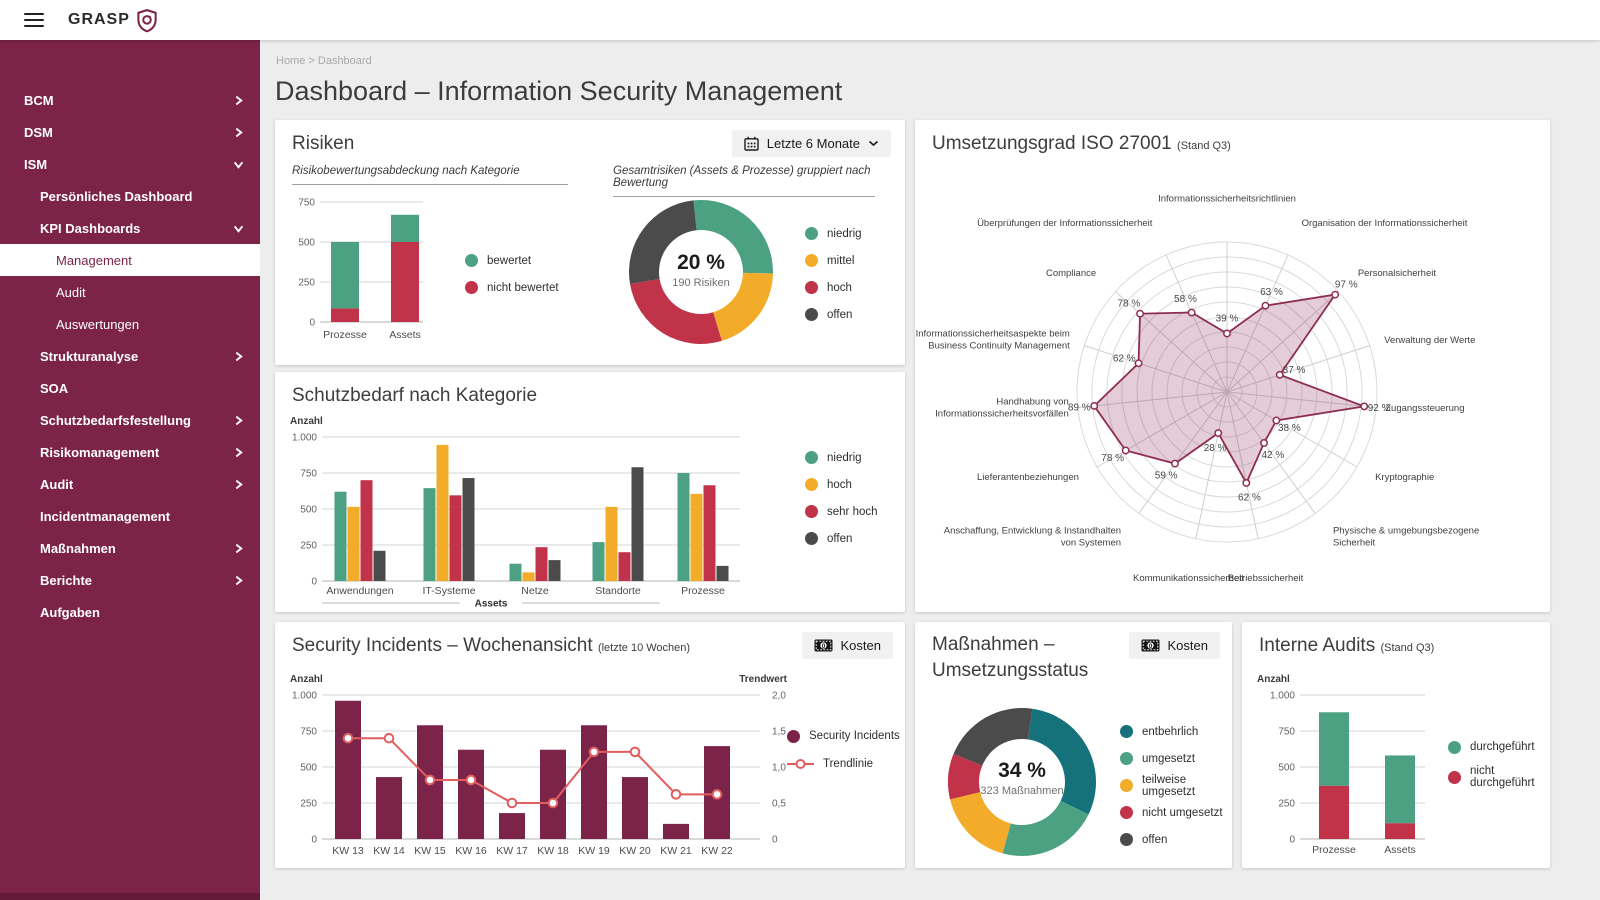  Describe the element at coordinates (1406, 537) in the screenshot. I see `radar-axis-label: Physische & umgebungsbezogene Sicherheit` at that location.